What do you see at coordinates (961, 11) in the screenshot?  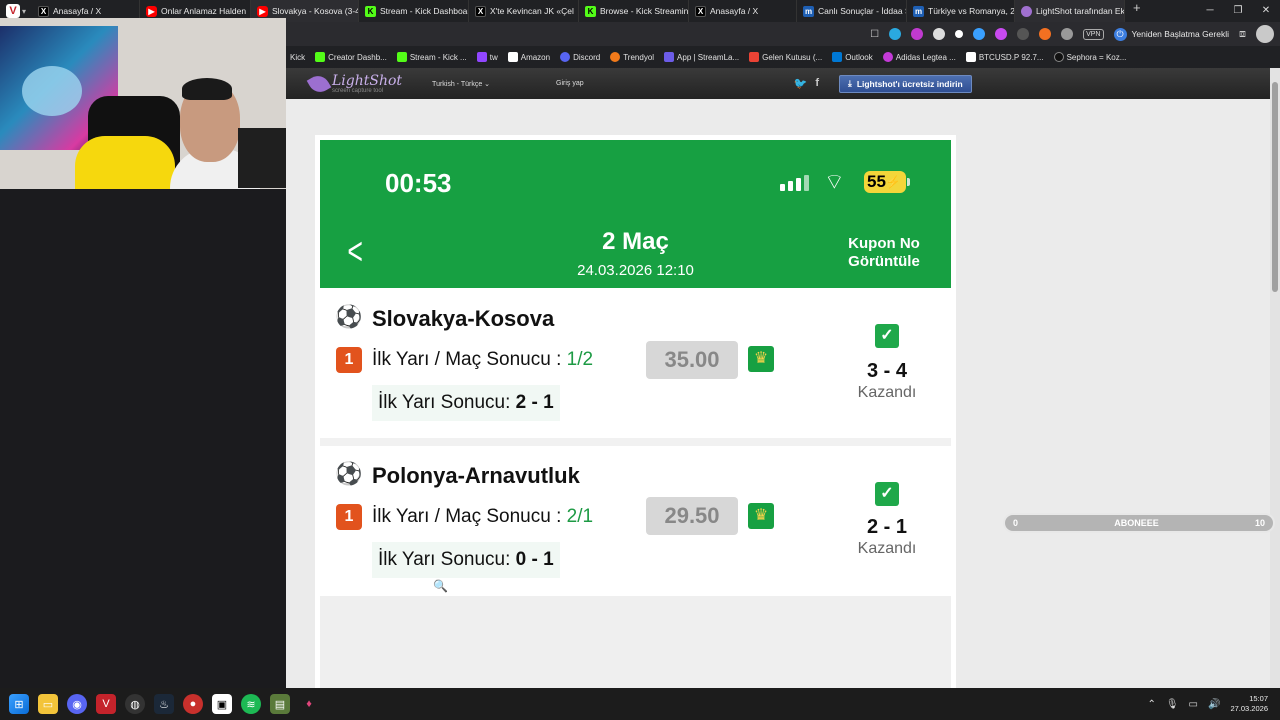 I see `tab-turkiye-romanya: mTürkiye vs Romanya, 26.(` at bounding box center [961, 11].